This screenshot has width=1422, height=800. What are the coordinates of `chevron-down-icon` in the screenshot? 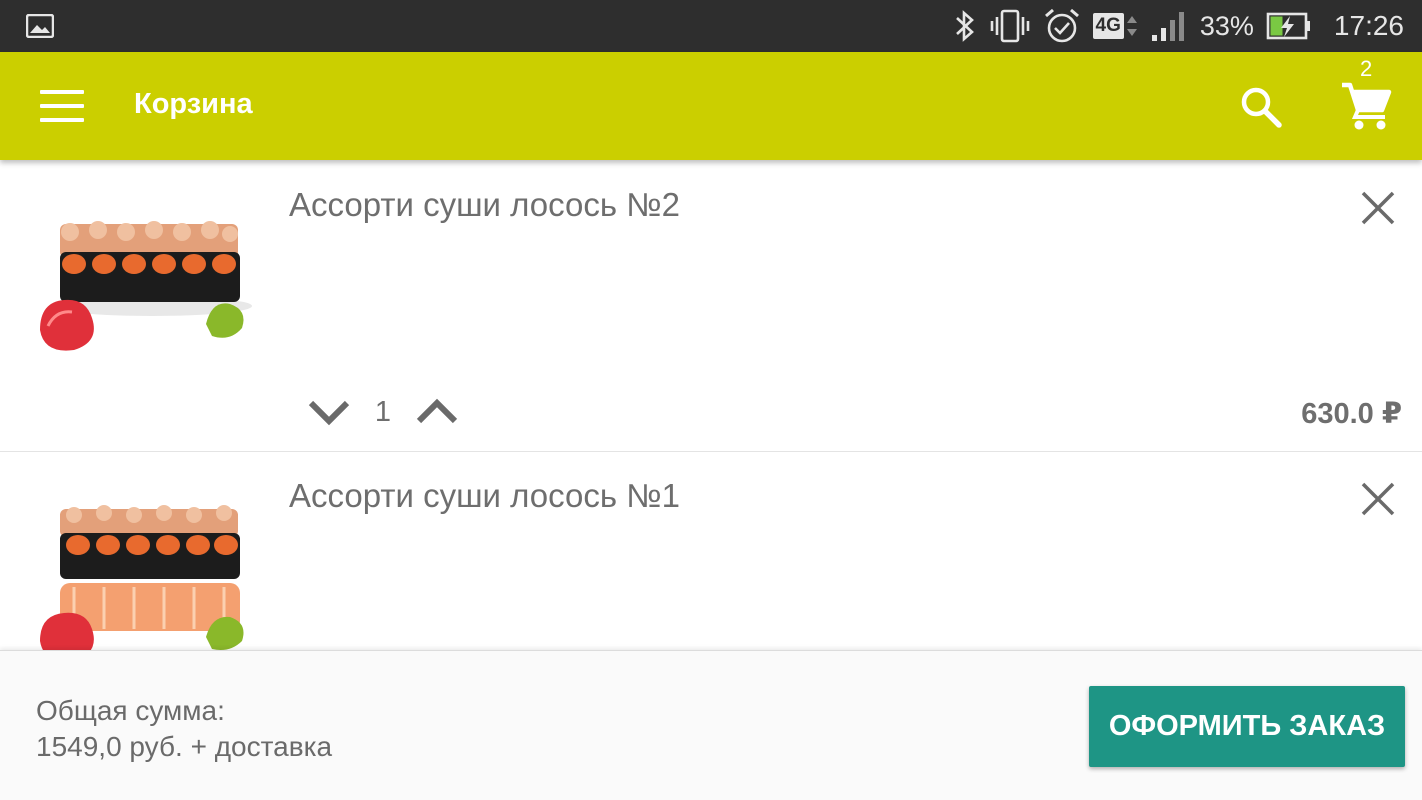 It's located at (329, 412).